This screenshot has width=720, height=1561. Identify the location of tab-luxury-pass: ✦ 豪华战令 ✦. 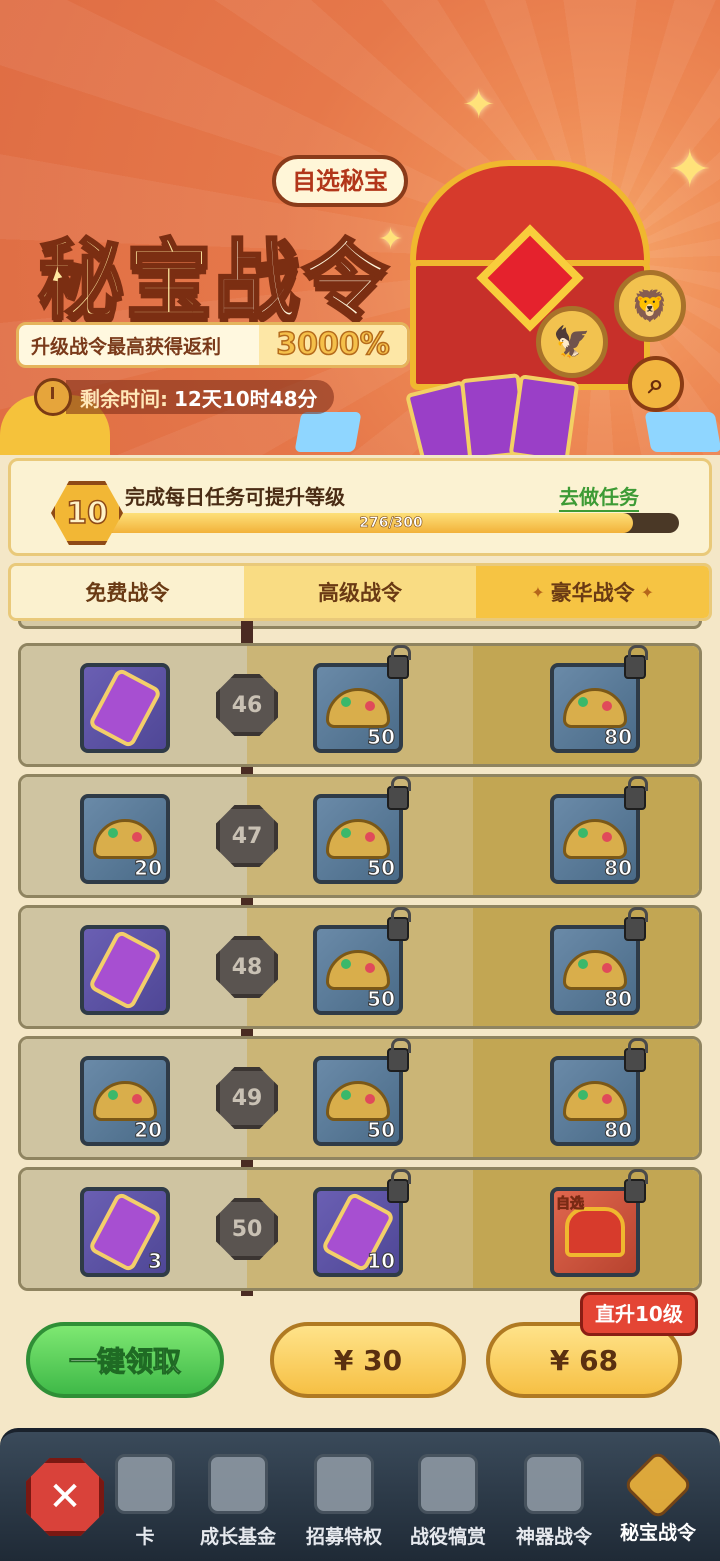
(592, 592).